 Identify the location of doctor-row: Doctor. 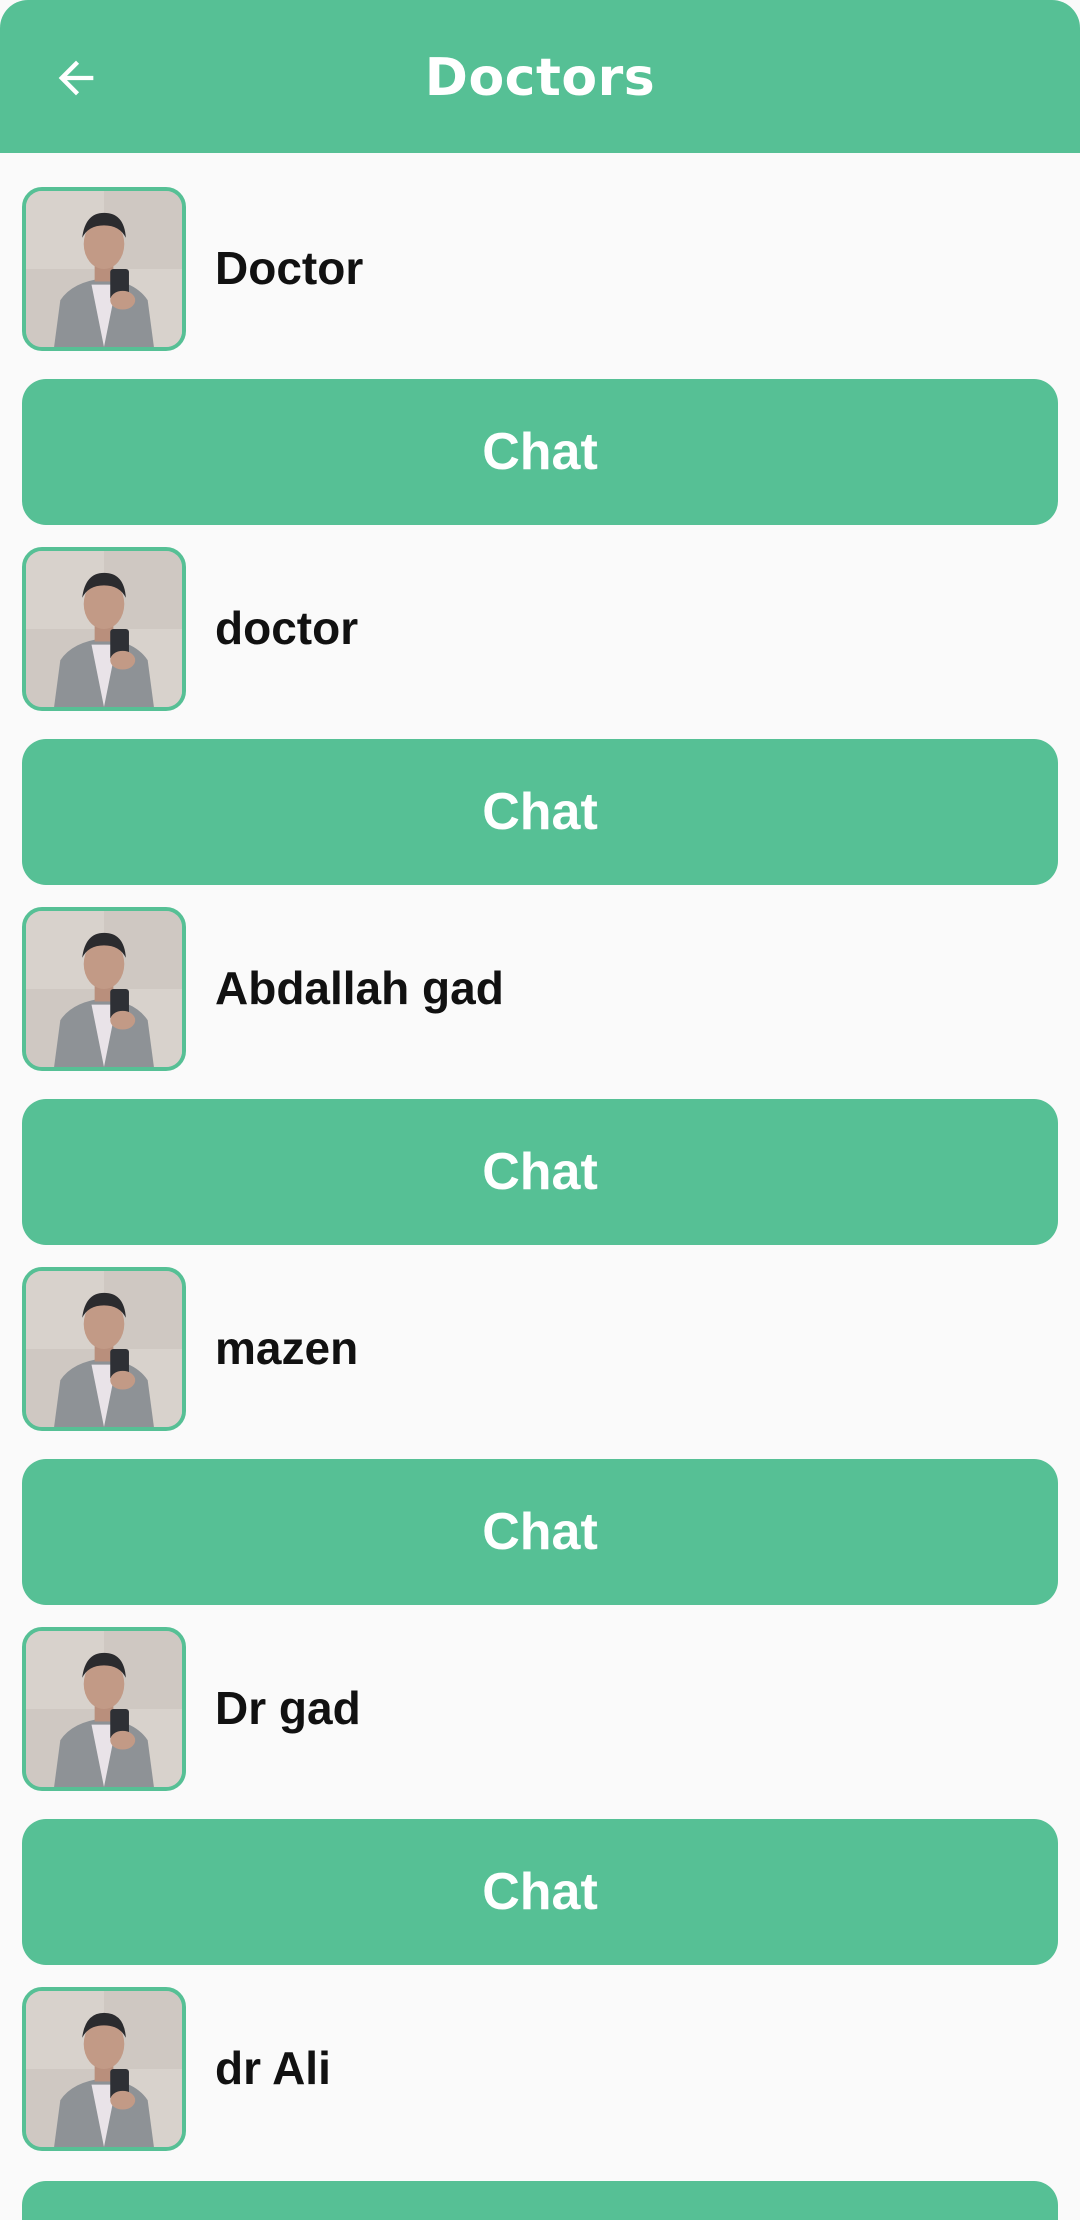
(540, 266).